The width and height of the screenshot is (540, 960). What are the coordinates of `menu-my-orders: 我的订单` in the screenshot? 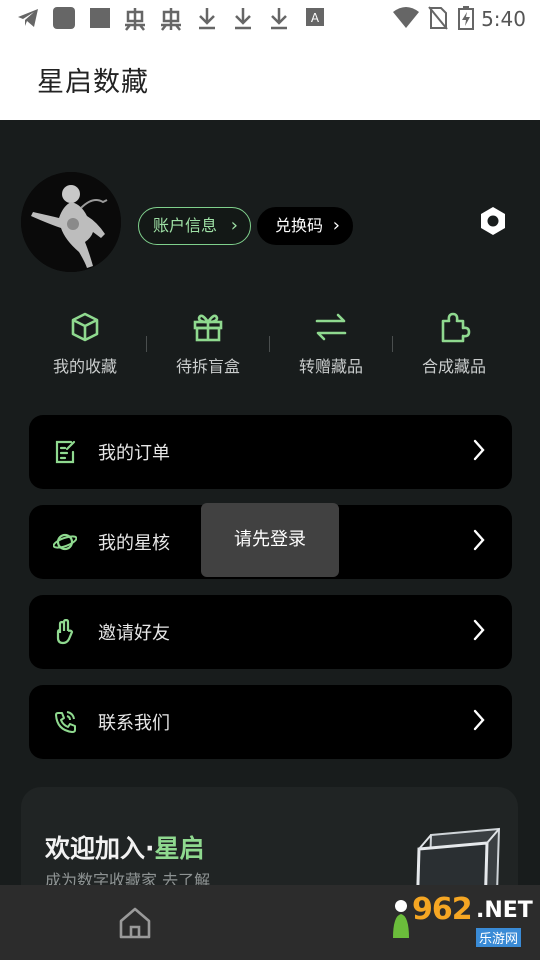 It's located at (270, 452).